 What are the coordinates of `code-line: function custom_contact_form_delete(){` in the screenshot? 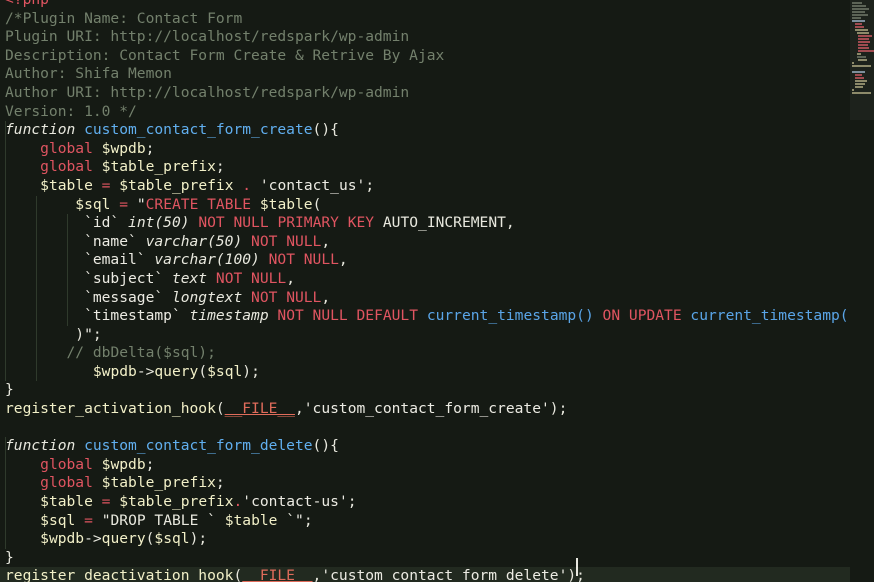 It's located at (425, 446).